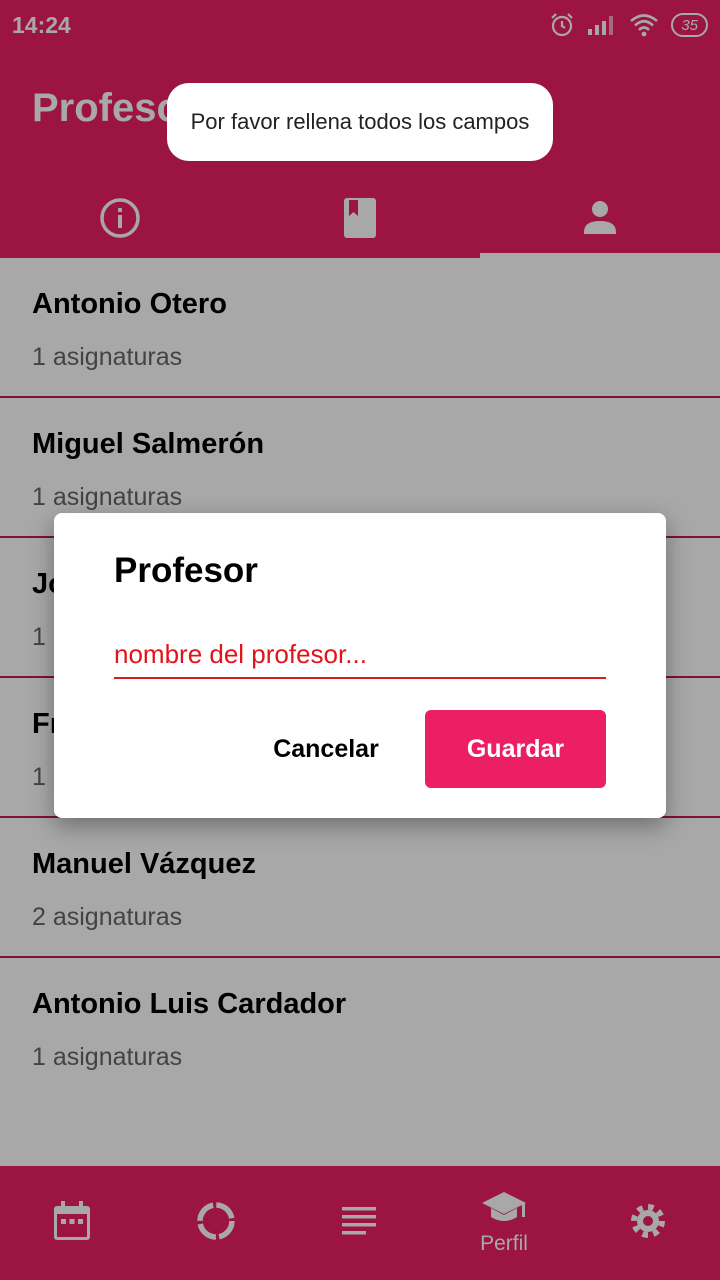 The width and height of the screenshot is (720, 1280). I want to click on save-button: Guardar, so click(515, 749).